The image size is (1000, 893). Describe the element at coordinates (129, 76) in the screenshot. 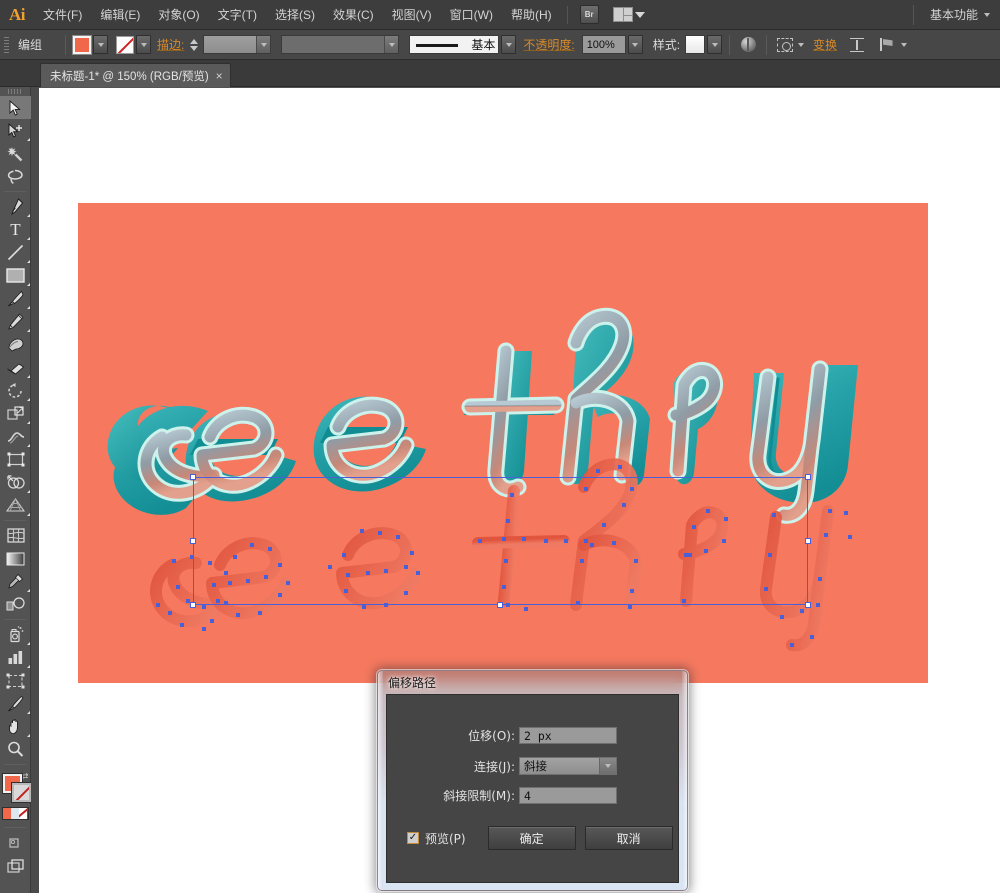

I see `document-tab-title: 未标题-1* @ 150% (RGB/预览)` at that location.